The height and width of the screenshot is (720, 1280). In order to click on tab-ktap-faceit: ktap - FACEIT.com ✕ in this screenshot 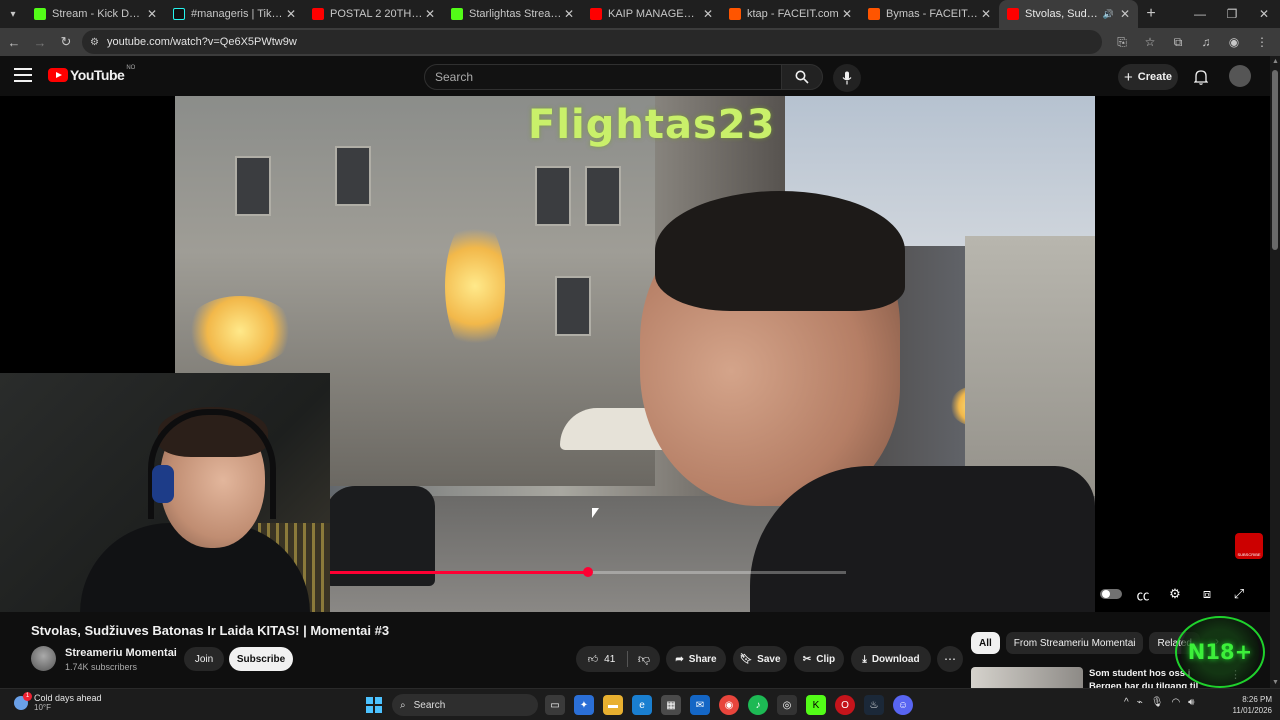, I will do `click(790, 14)`.